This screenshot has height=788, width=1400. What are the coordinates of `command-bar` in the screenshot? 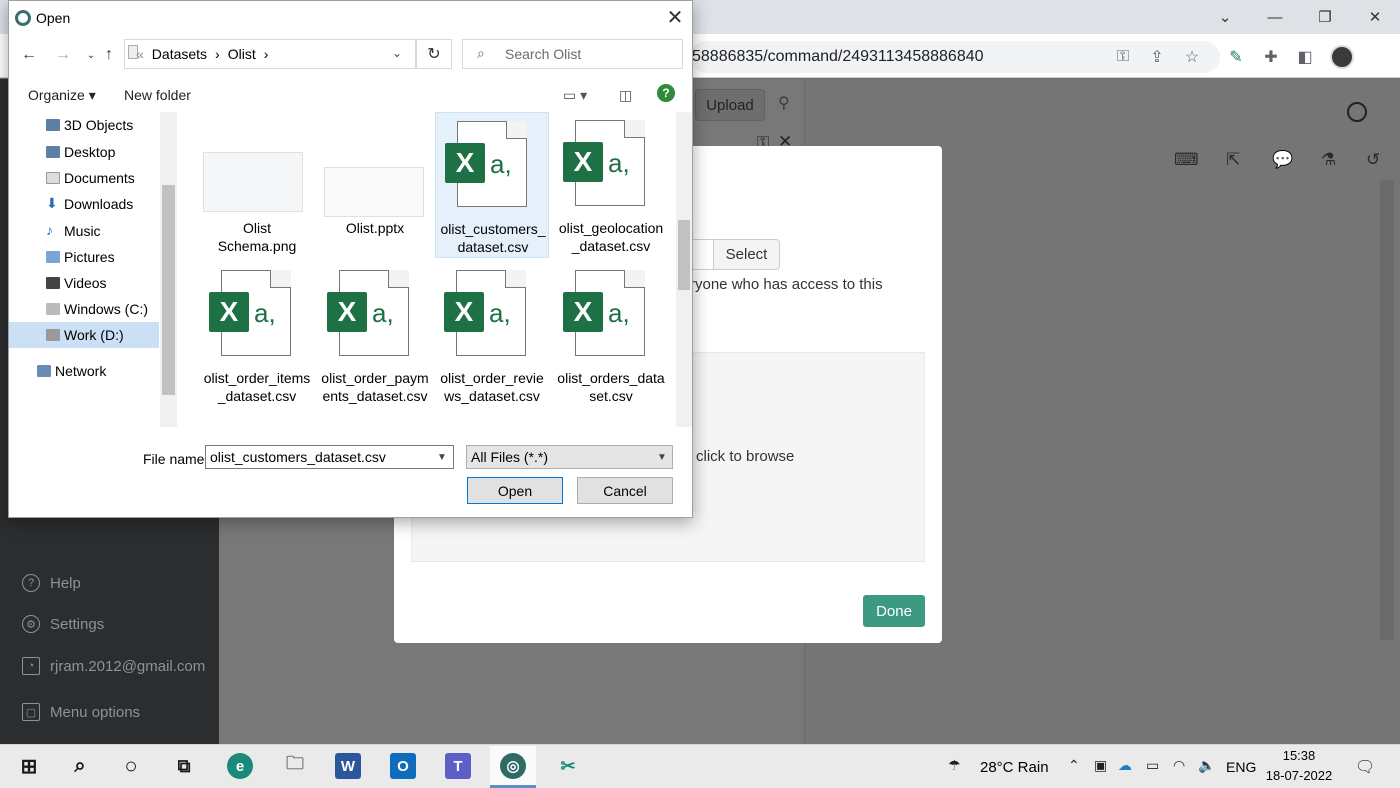 It's located at (350, 95).